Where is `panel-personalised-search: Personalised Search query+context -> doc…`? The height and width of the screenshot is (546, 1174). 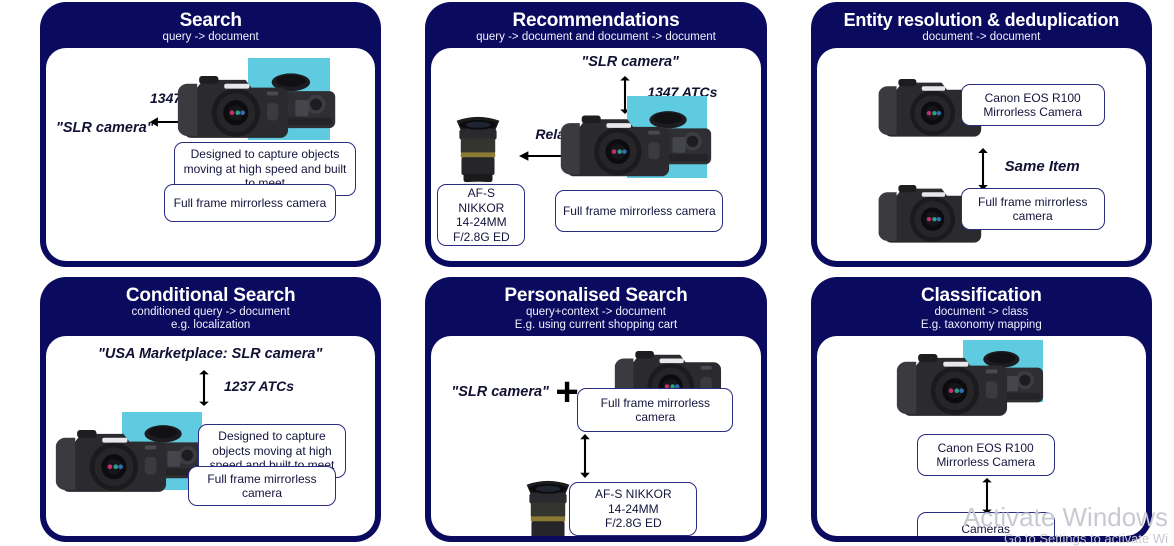
panel-personalised-search: Personalised Search query+context -> doc… is located at coordinates (596, 409).